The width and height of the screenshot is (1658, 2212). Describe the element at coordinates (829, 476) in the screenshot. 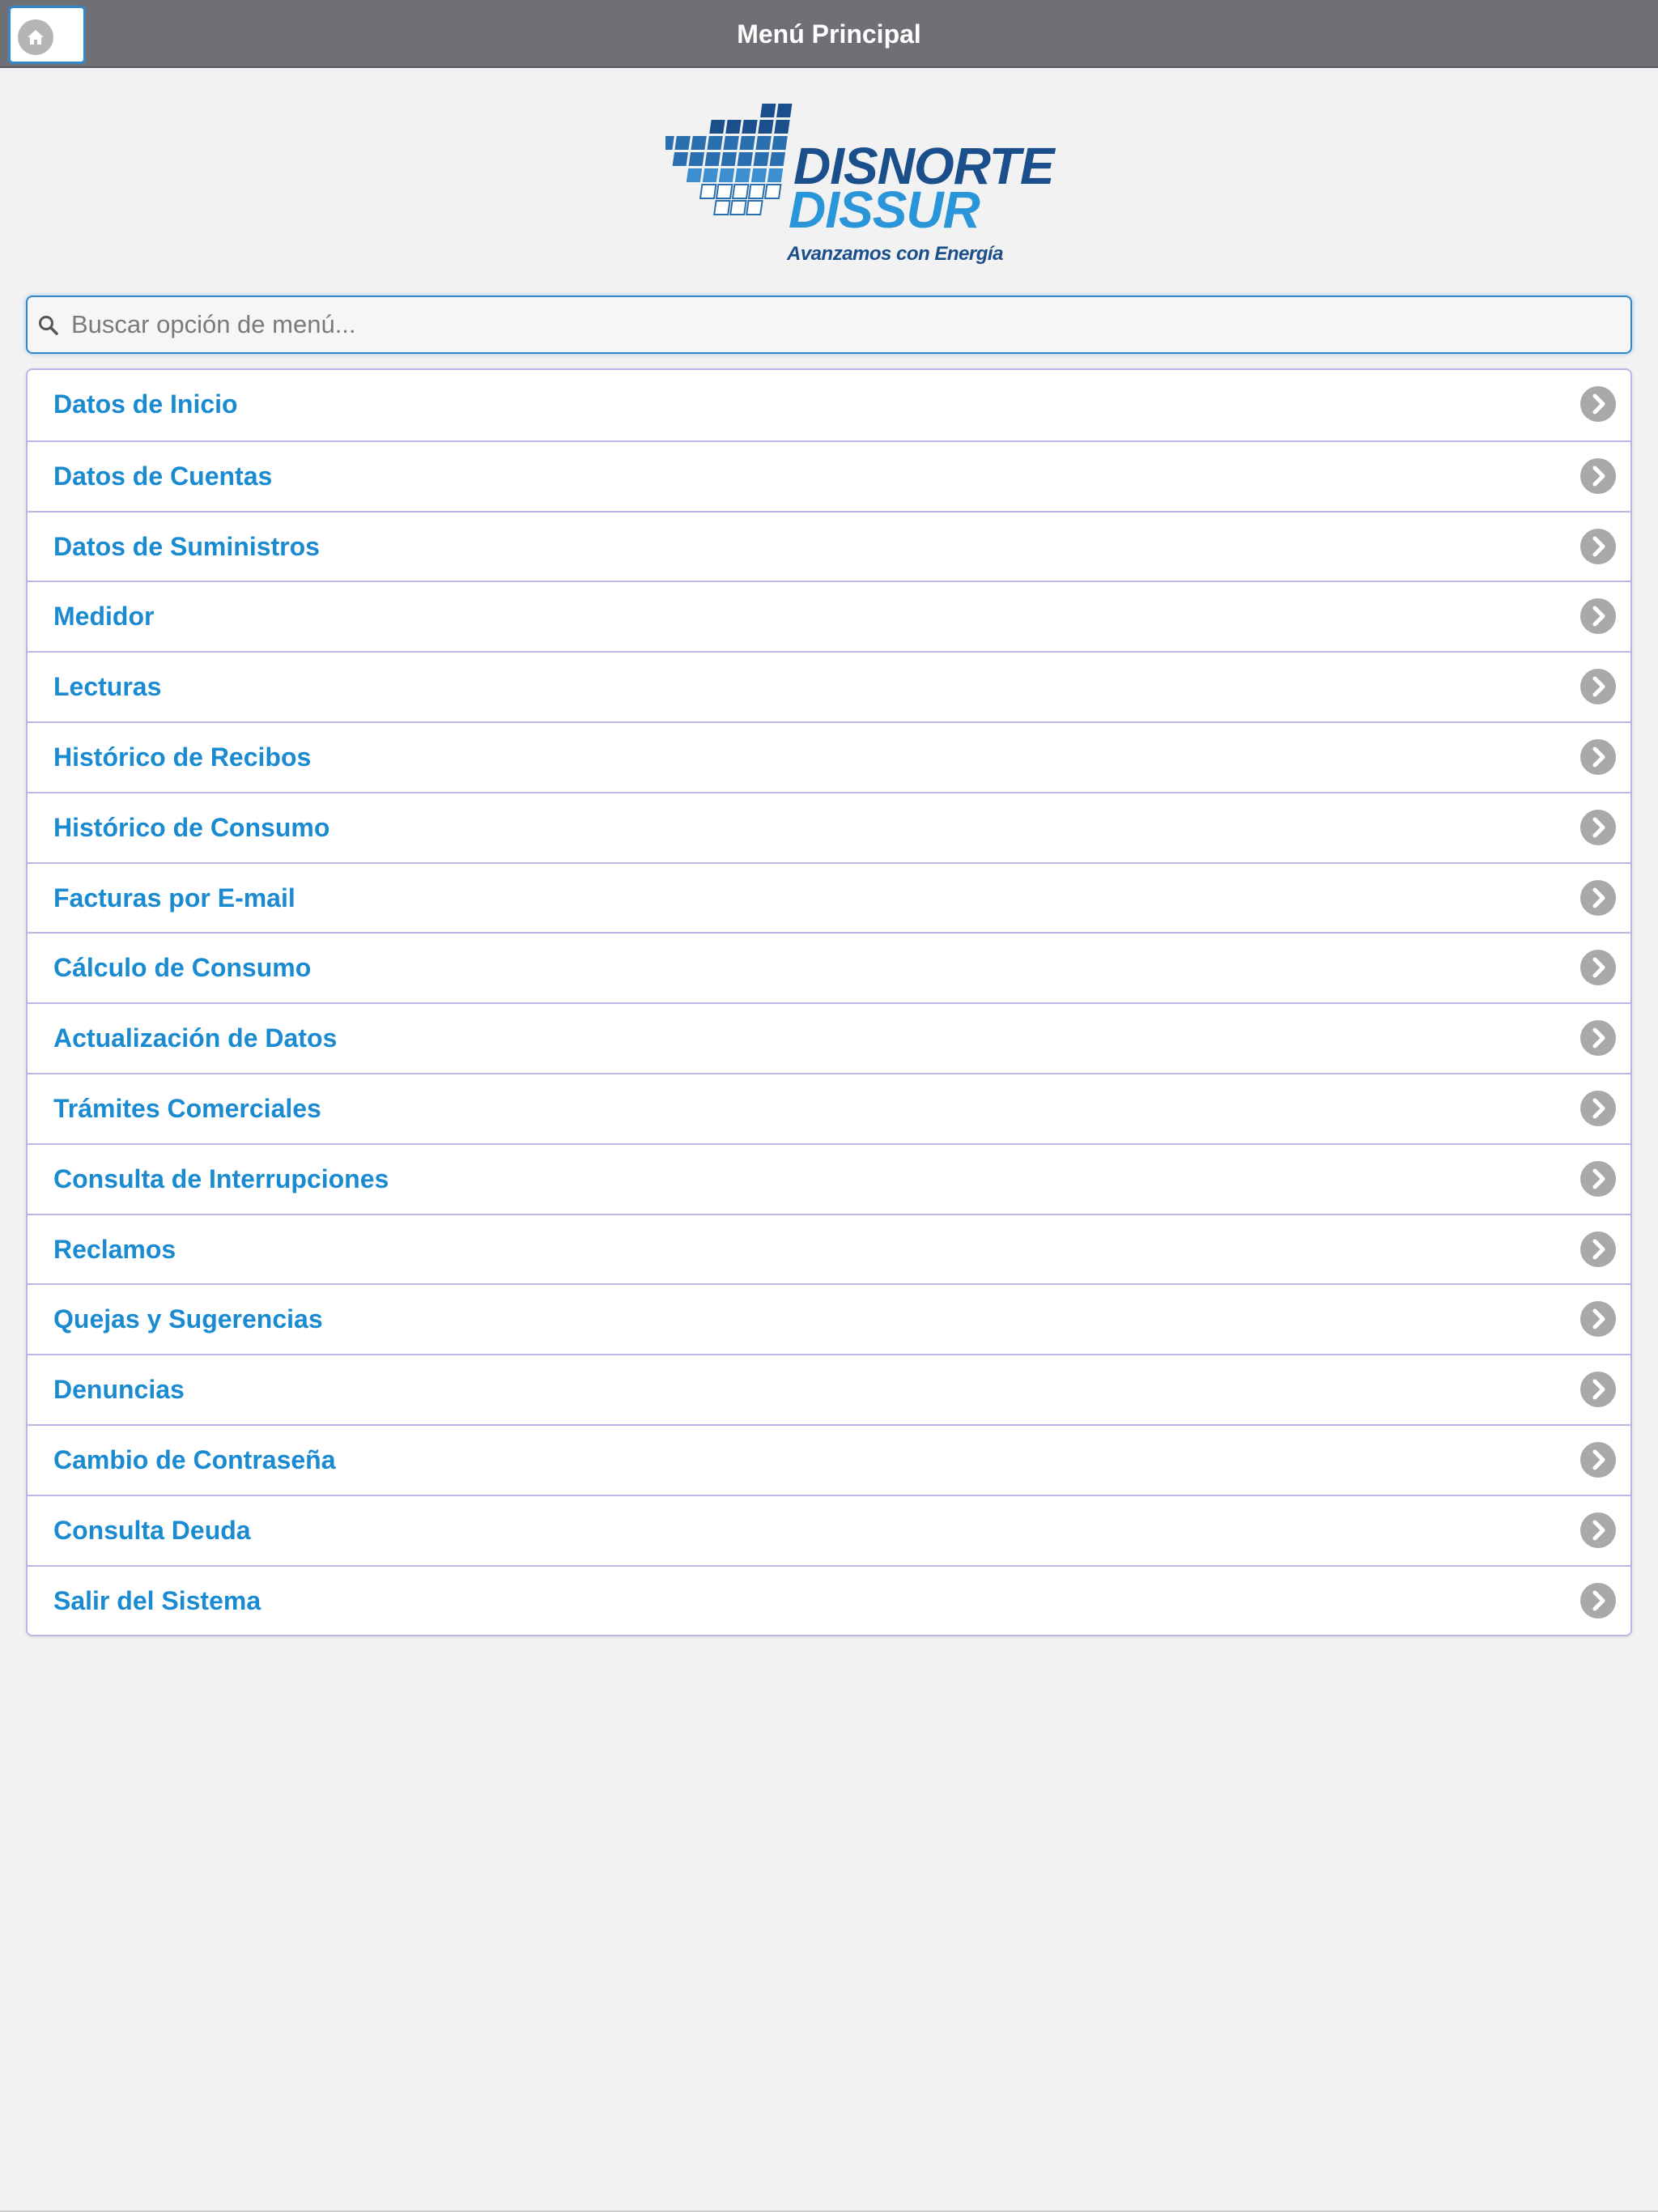

I see `menu-item-datos-de-cuentas: Datos de Cuentas` at that location.